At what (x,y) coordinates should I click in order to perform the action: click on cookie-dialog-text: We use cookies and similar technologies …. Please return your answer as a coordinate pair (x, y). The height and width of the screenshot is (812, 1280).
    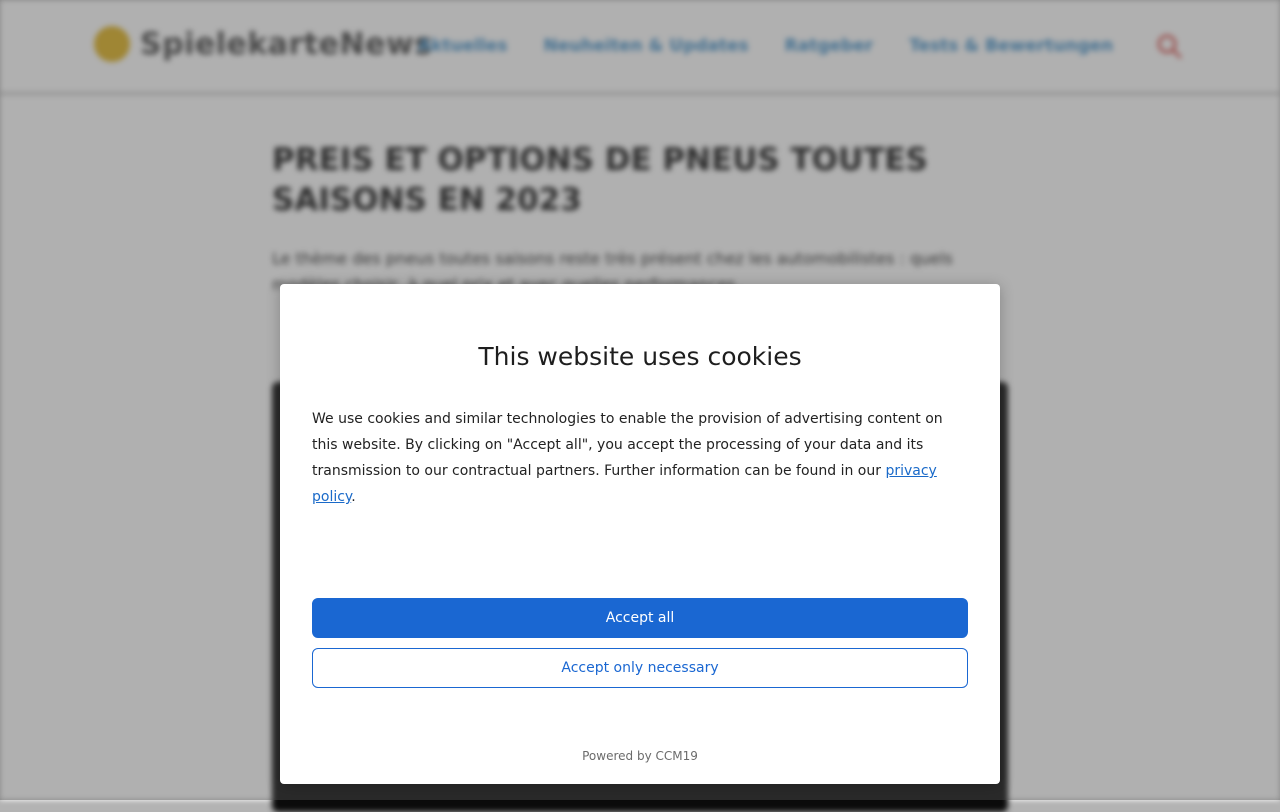
    Looking at the image, I should click on (640, 458).